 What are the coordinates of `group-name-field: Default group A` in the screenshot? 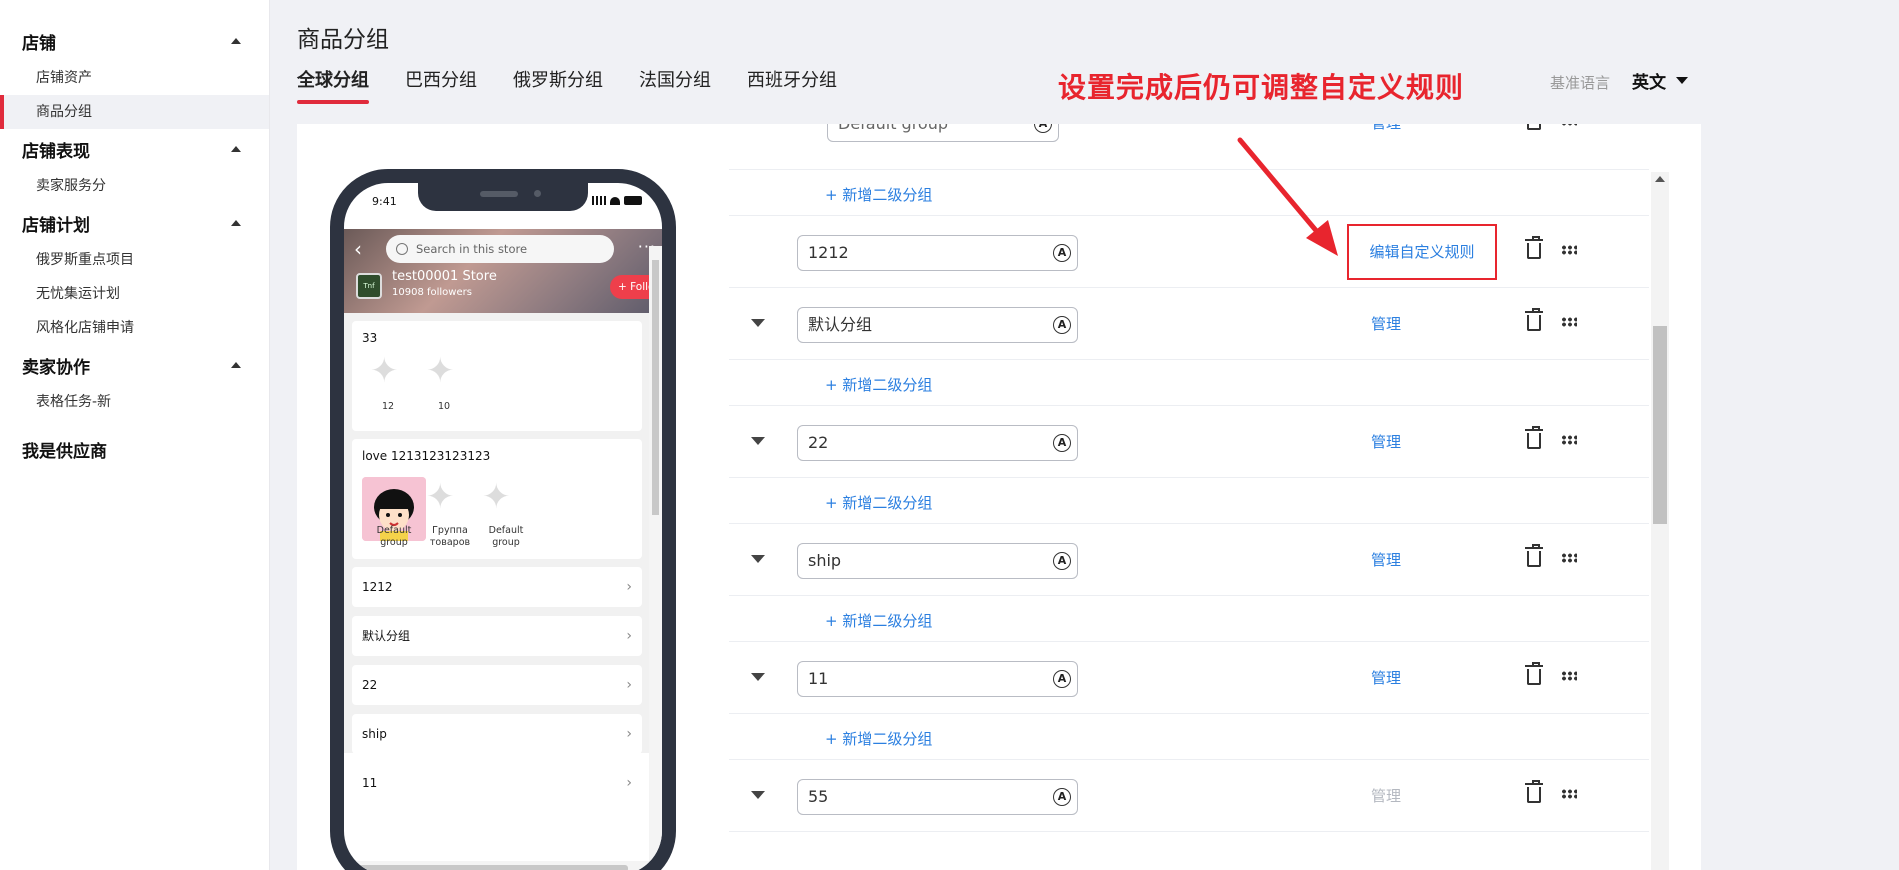 It's located at (943, 133).